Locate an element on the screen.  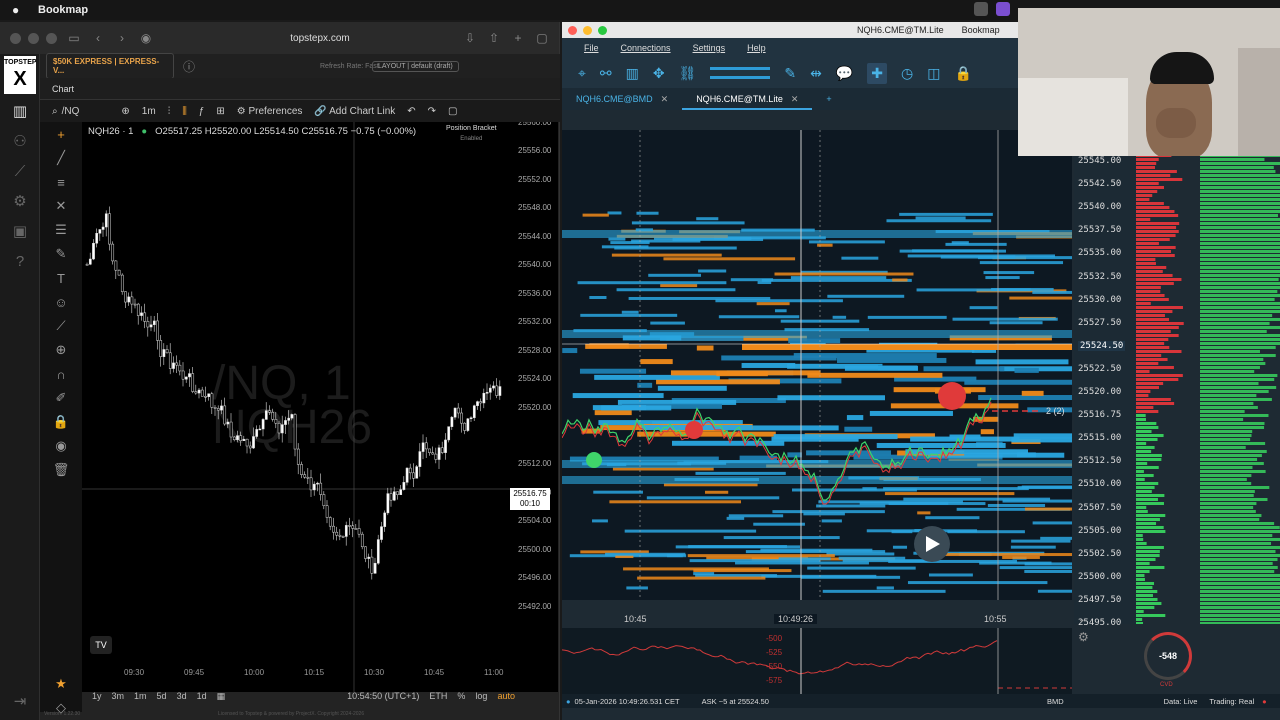
chart-icon: ▥ is located at coordinates (632, 73).